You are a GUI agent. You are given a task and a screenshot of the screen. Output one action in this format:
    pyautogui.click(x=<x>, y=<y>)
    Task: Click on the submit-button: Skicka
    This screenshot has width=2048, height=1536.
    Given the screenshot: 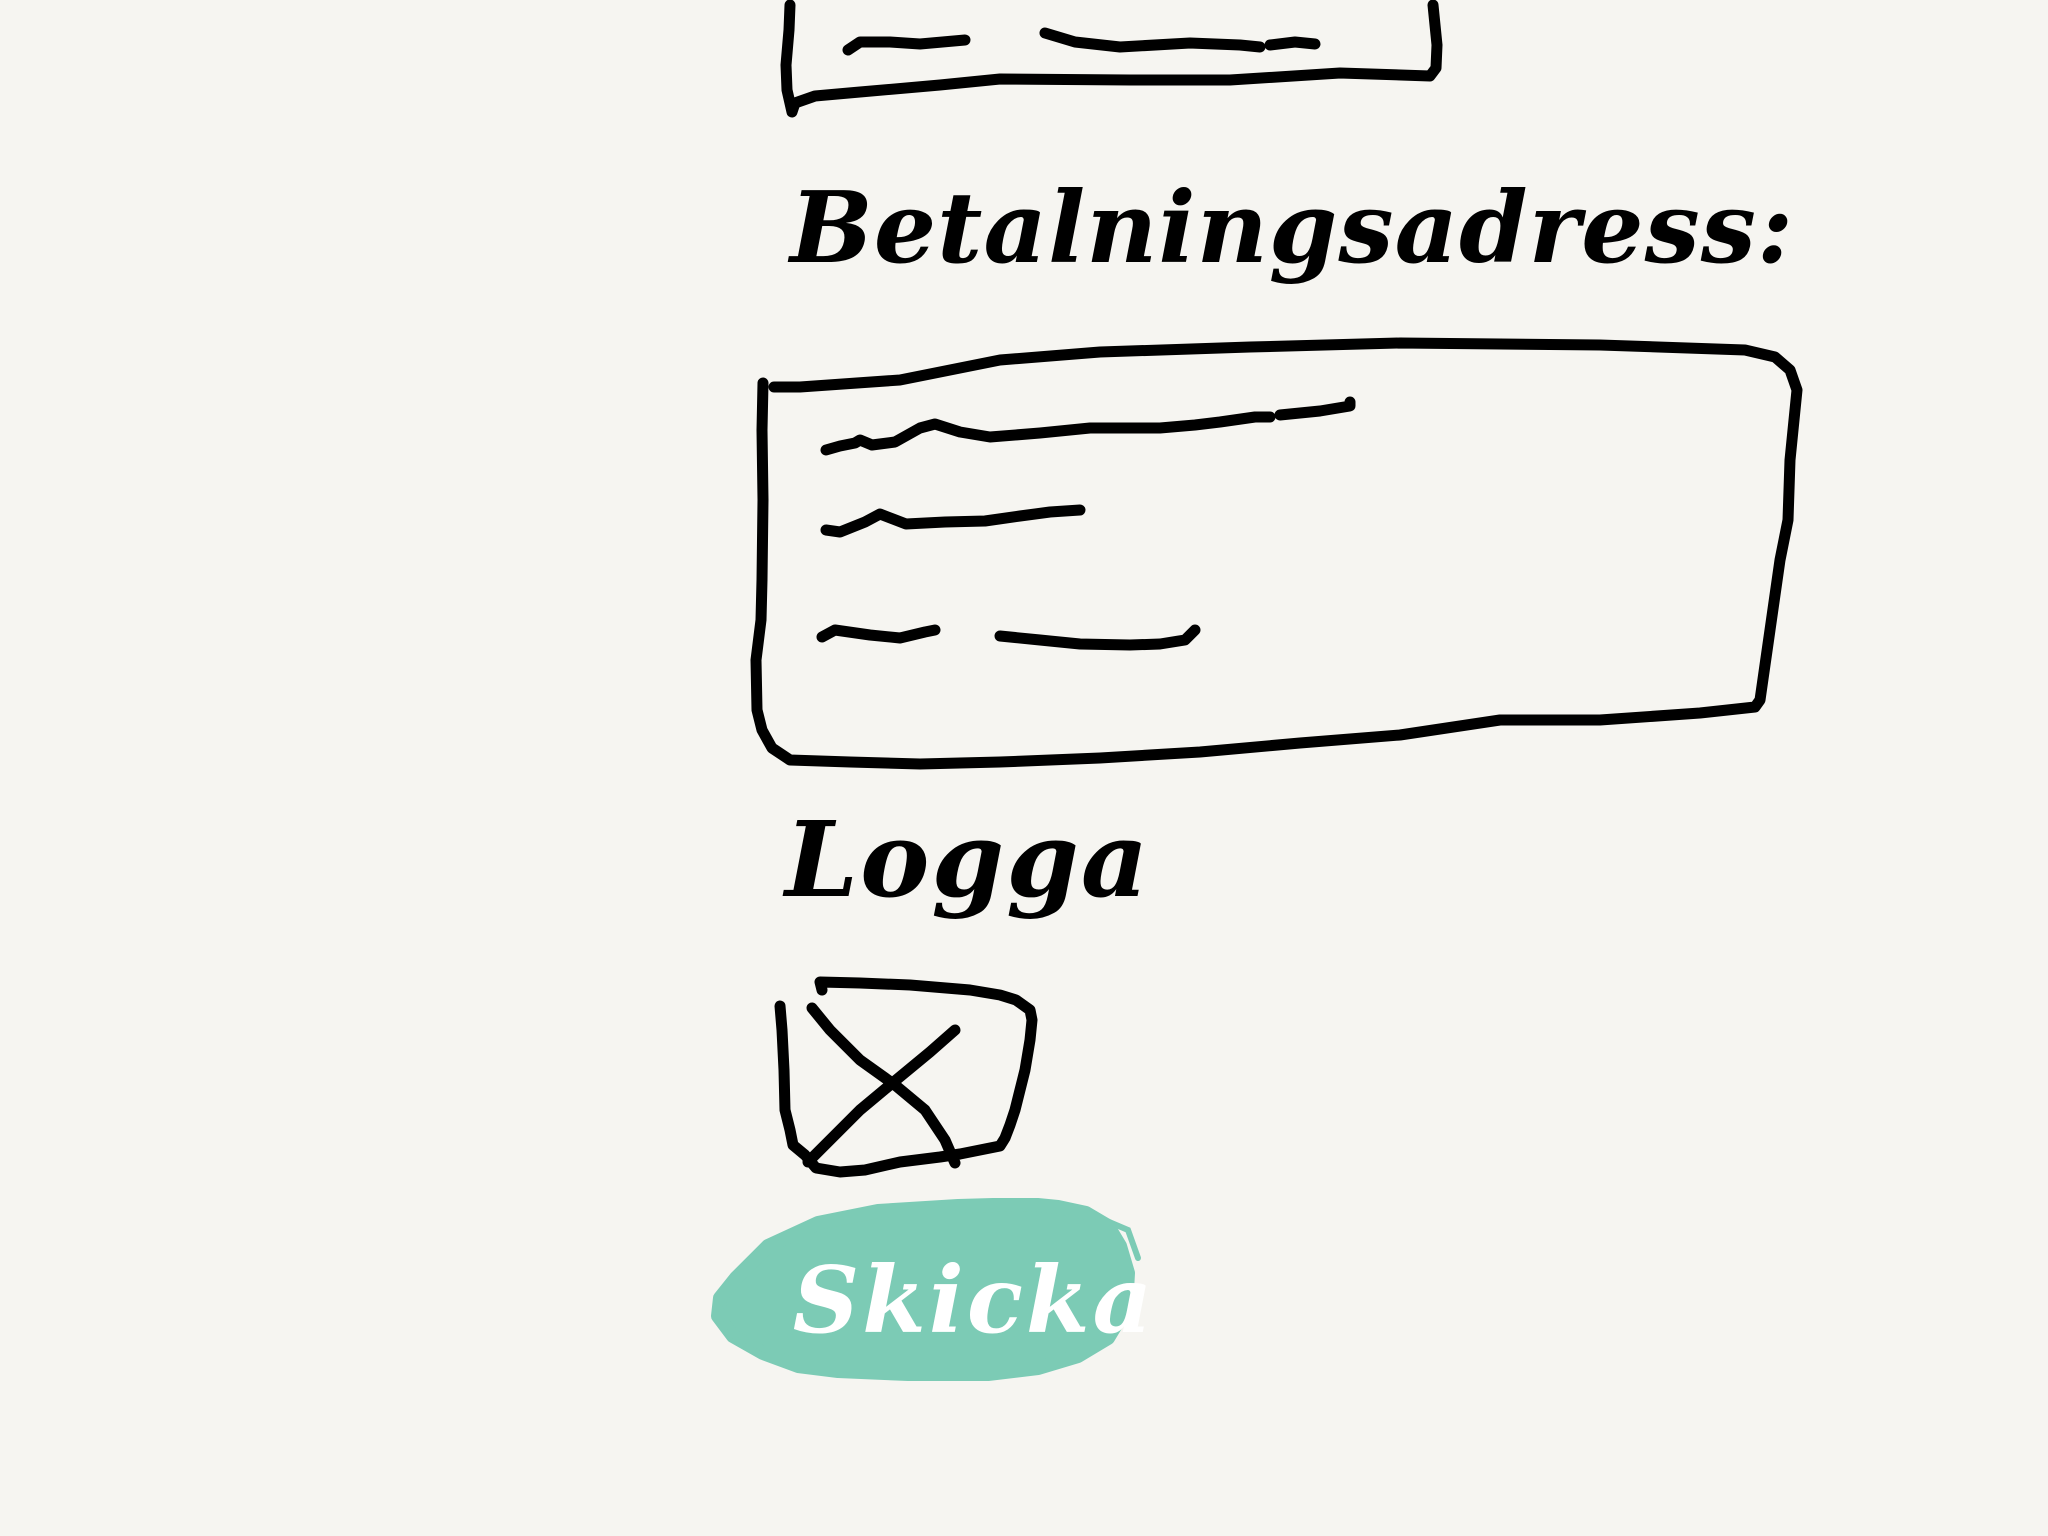 What is the action you would take?
    pyautogui.click(x=974, y=1300)
    